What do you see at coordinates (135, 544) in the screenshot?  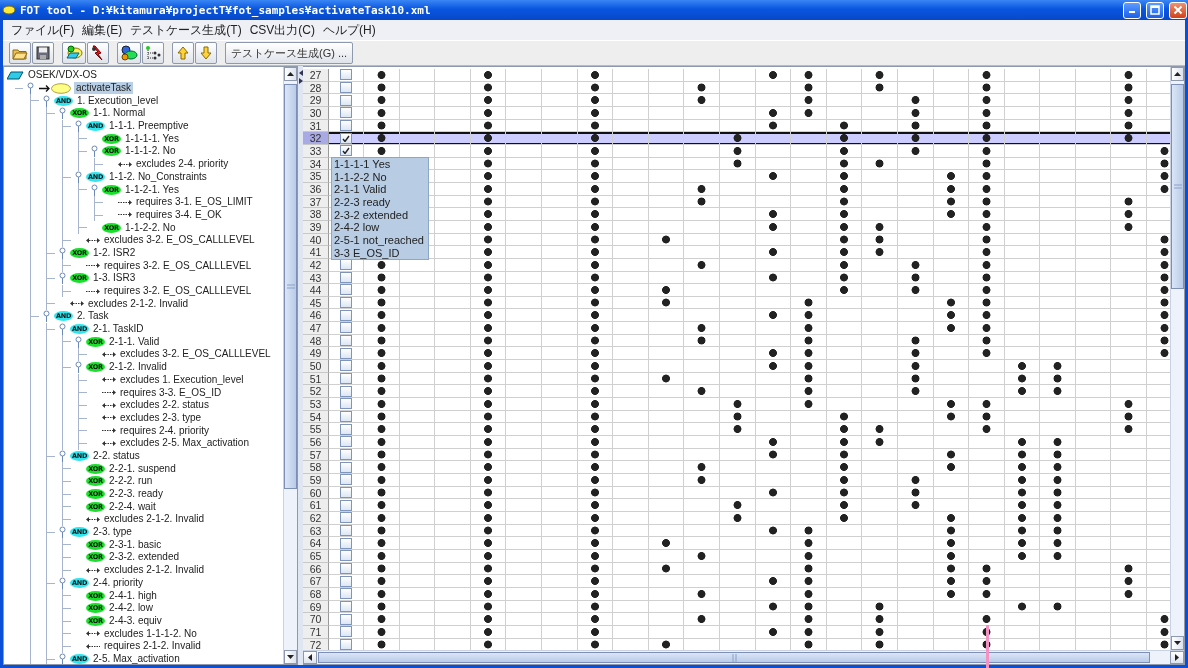 I see `tree-node-label: 2-3-1. basic` at bounding box center [135, 544].